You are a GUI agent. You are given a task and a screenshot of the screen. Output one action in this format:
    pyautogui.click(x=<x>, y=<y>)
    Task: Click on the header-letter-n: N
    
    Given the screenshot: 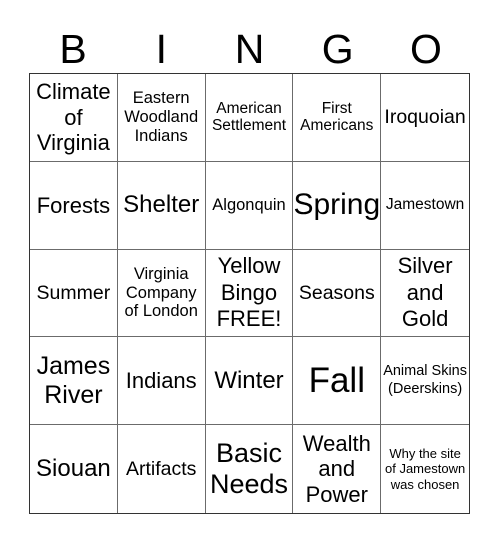 What is the action you would take?
    pyautogui.click(x=249, y=49)
    